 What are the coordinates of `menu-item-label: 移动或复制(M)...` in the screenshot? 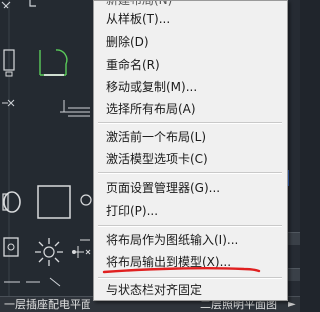 It's located at (152, 87).